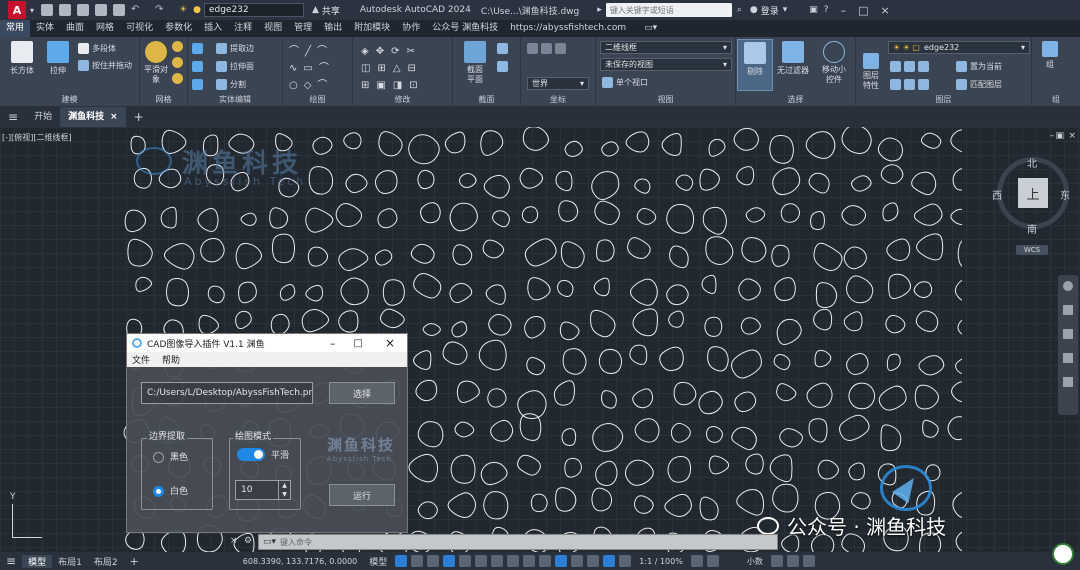 This screenshot has height=570, width=1080. What do you see at coordinates (577, 561) in the screenshot?
I see `dynamic-ucs-icon` at bounding box center [577, 561].